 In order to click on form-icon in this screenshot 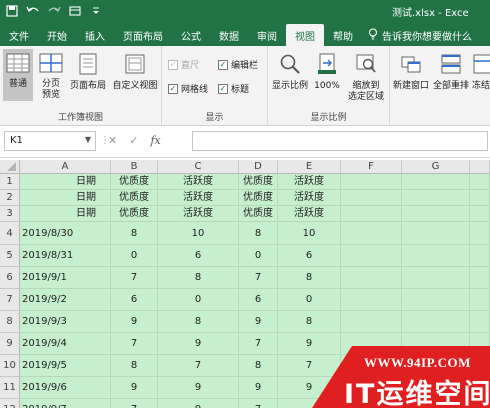, I will do `click(75, 11)`.